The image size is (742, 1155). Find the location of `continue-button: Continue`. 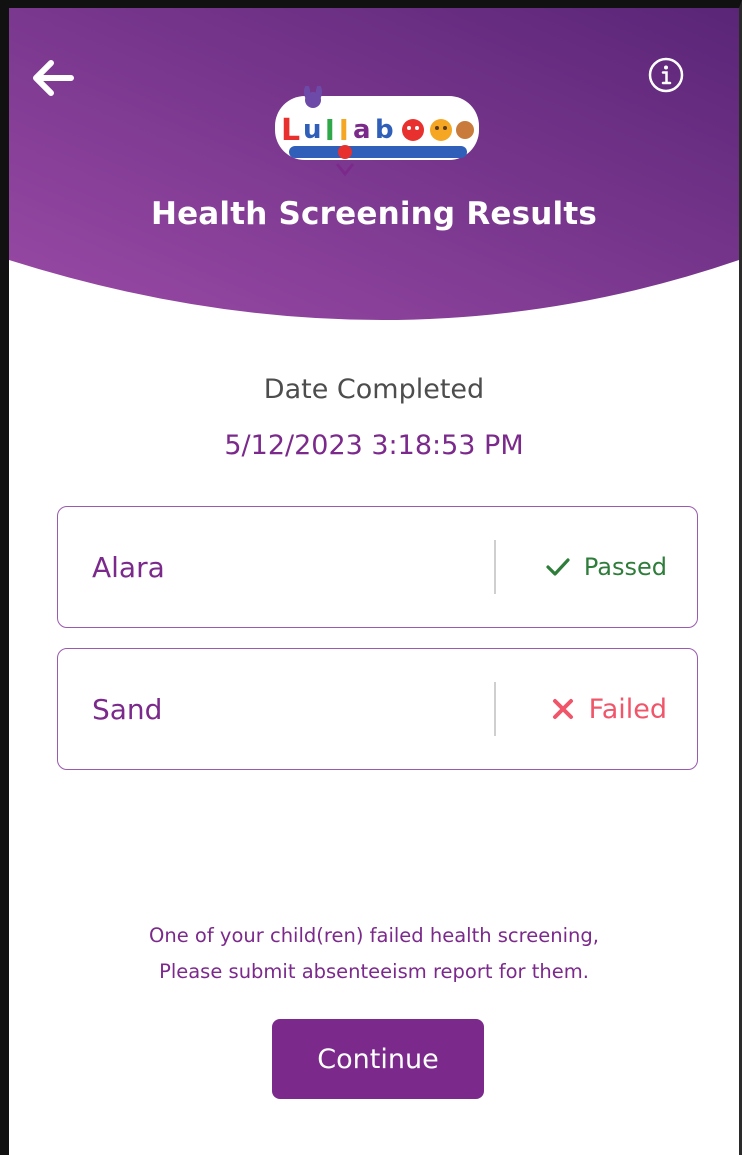

continue-button: Continue is located at coordinates (378, 1059).